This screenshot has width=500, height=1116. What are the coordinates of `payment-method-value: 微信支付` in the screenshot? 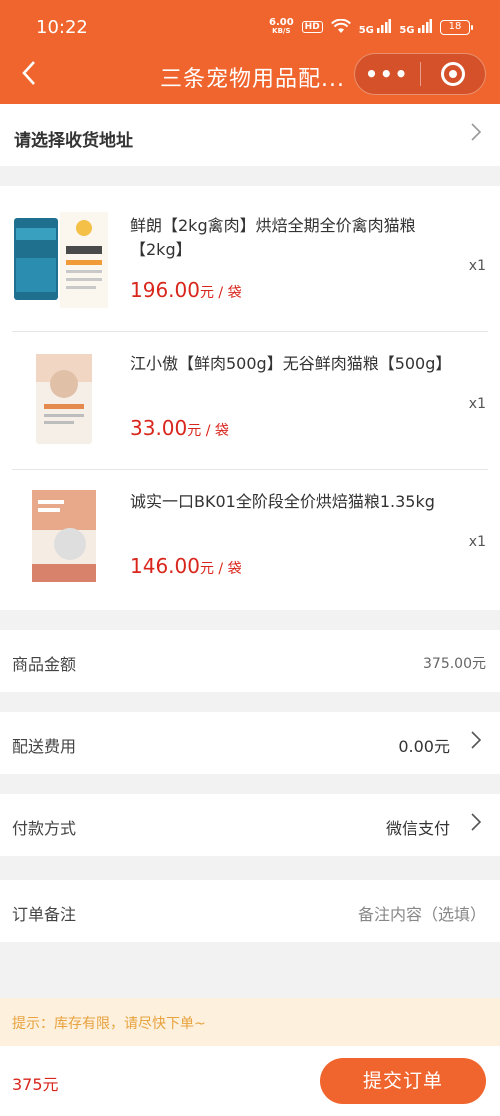 It's located at (417, 828).